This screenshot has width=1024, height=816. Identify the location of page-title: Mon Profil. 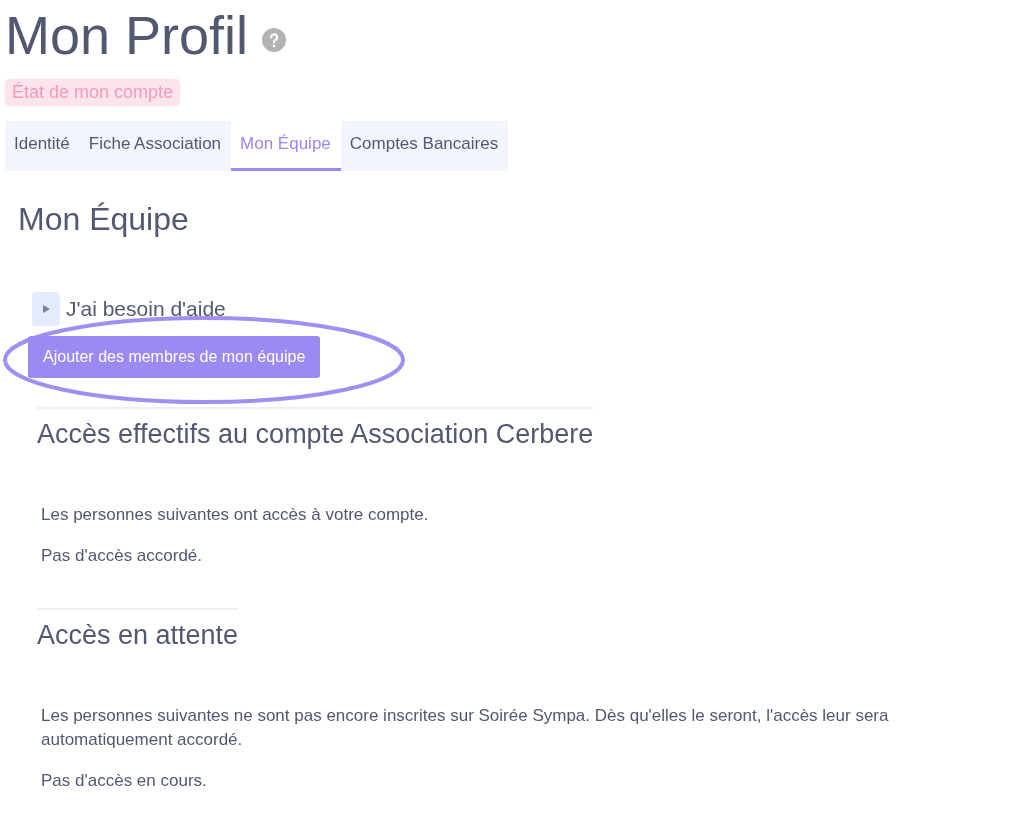
(127, 35).